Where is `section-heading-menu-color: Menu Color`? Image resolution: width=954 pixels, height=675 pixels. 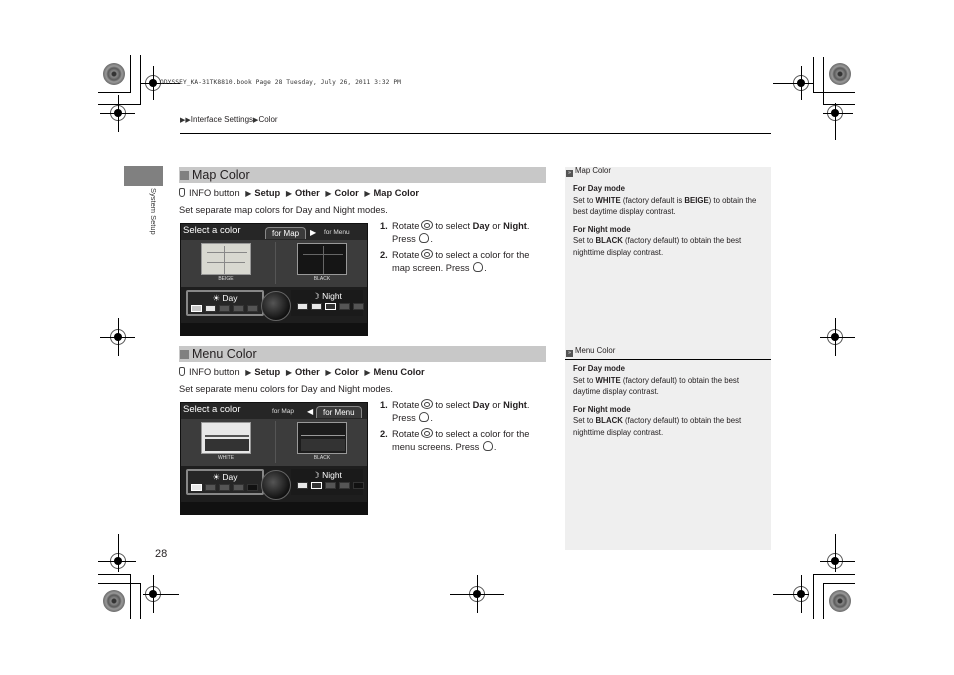
section-heading-menu-color: Menu Color is located at coordinates (362, 354).